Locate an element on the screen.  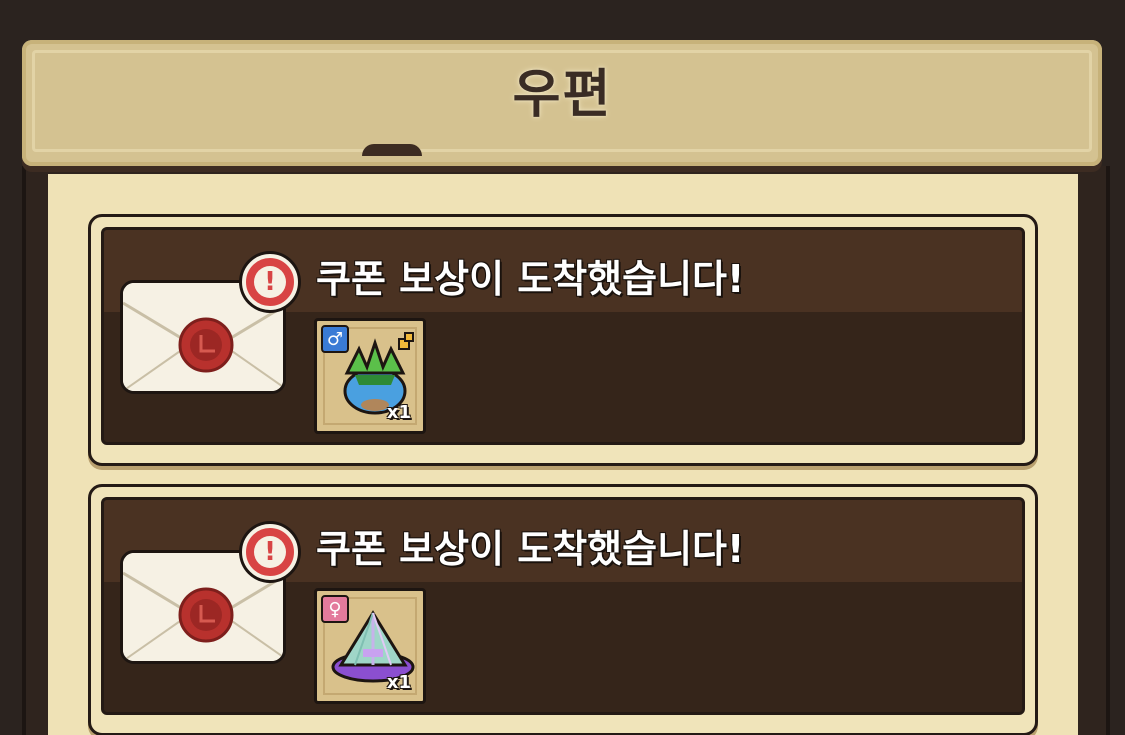
reward-item-slot: ♂ x1 is located at coordinates (370, 376).